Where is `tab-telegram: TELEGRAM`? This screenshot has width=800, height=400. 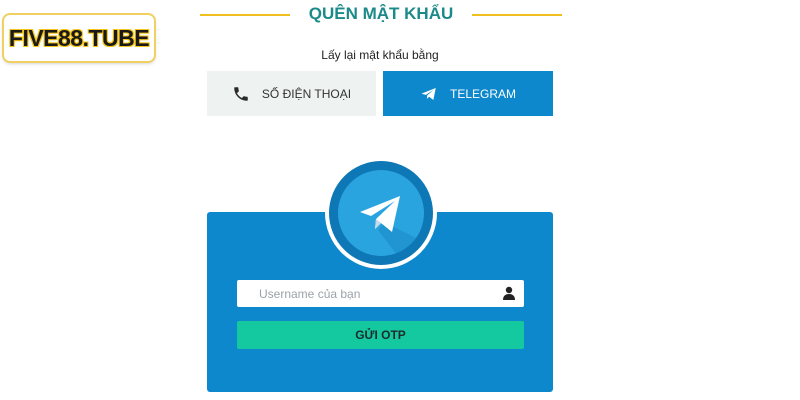 tab-telegram: TELEGRAM is located at coordinates (468, 93).